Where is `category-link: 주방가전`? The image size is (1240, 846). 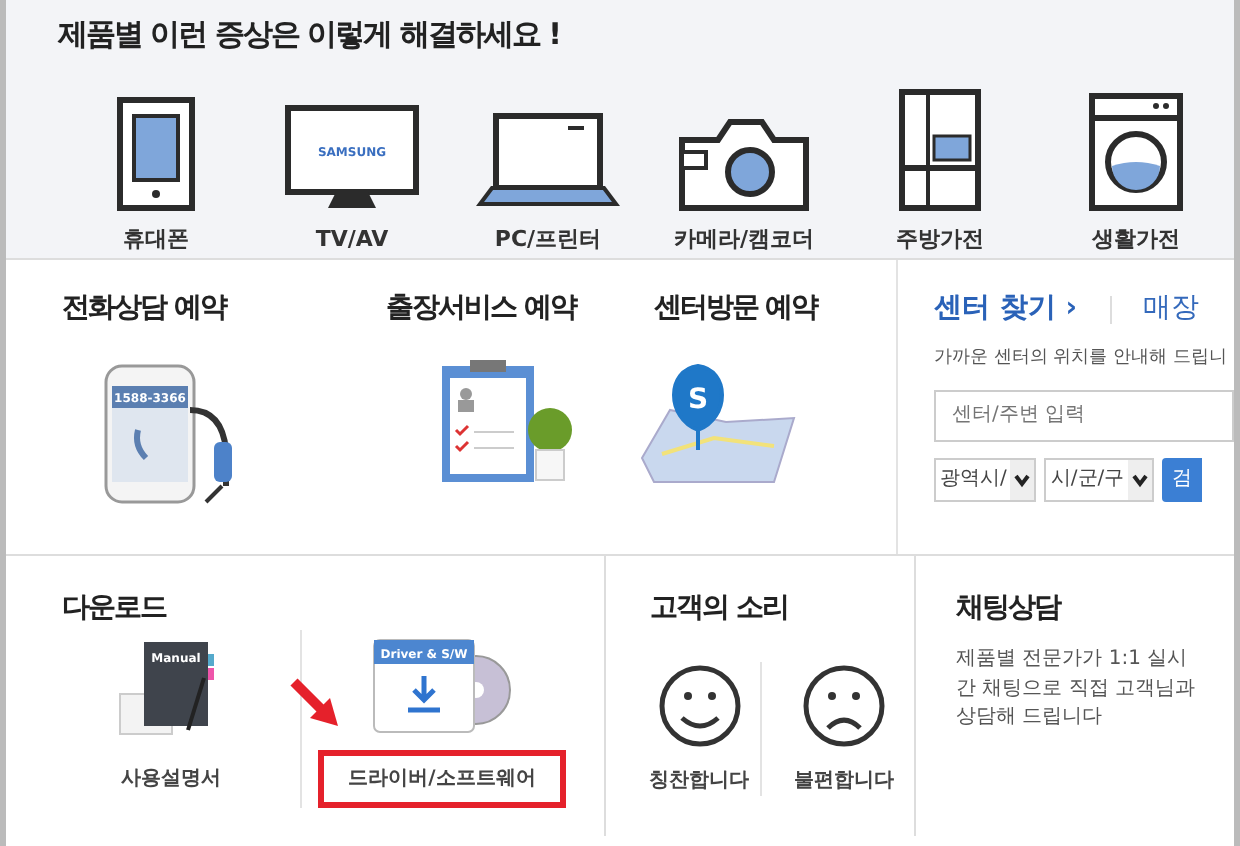
category-link: 주방가전 is located at coordinates (940, 240).